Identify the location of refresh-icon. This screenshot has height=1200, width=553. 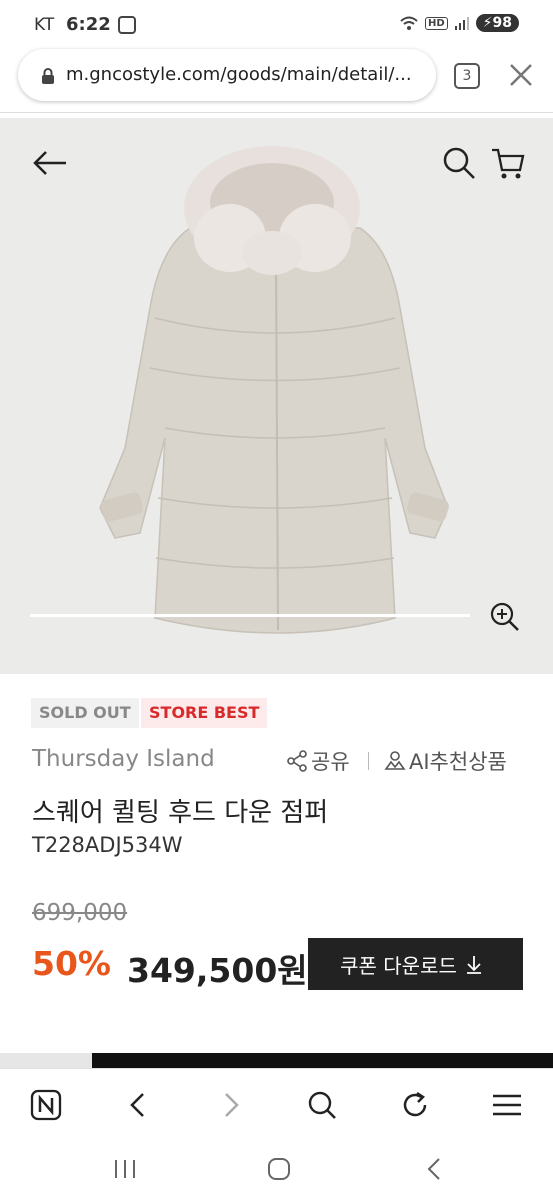
(415, 1104).